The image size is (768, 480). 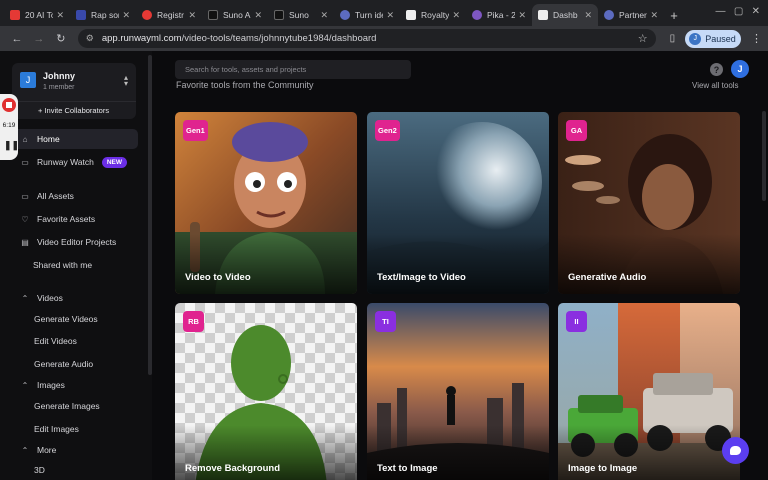 I want to click on youtube-icon, so click(x=15, y=15).